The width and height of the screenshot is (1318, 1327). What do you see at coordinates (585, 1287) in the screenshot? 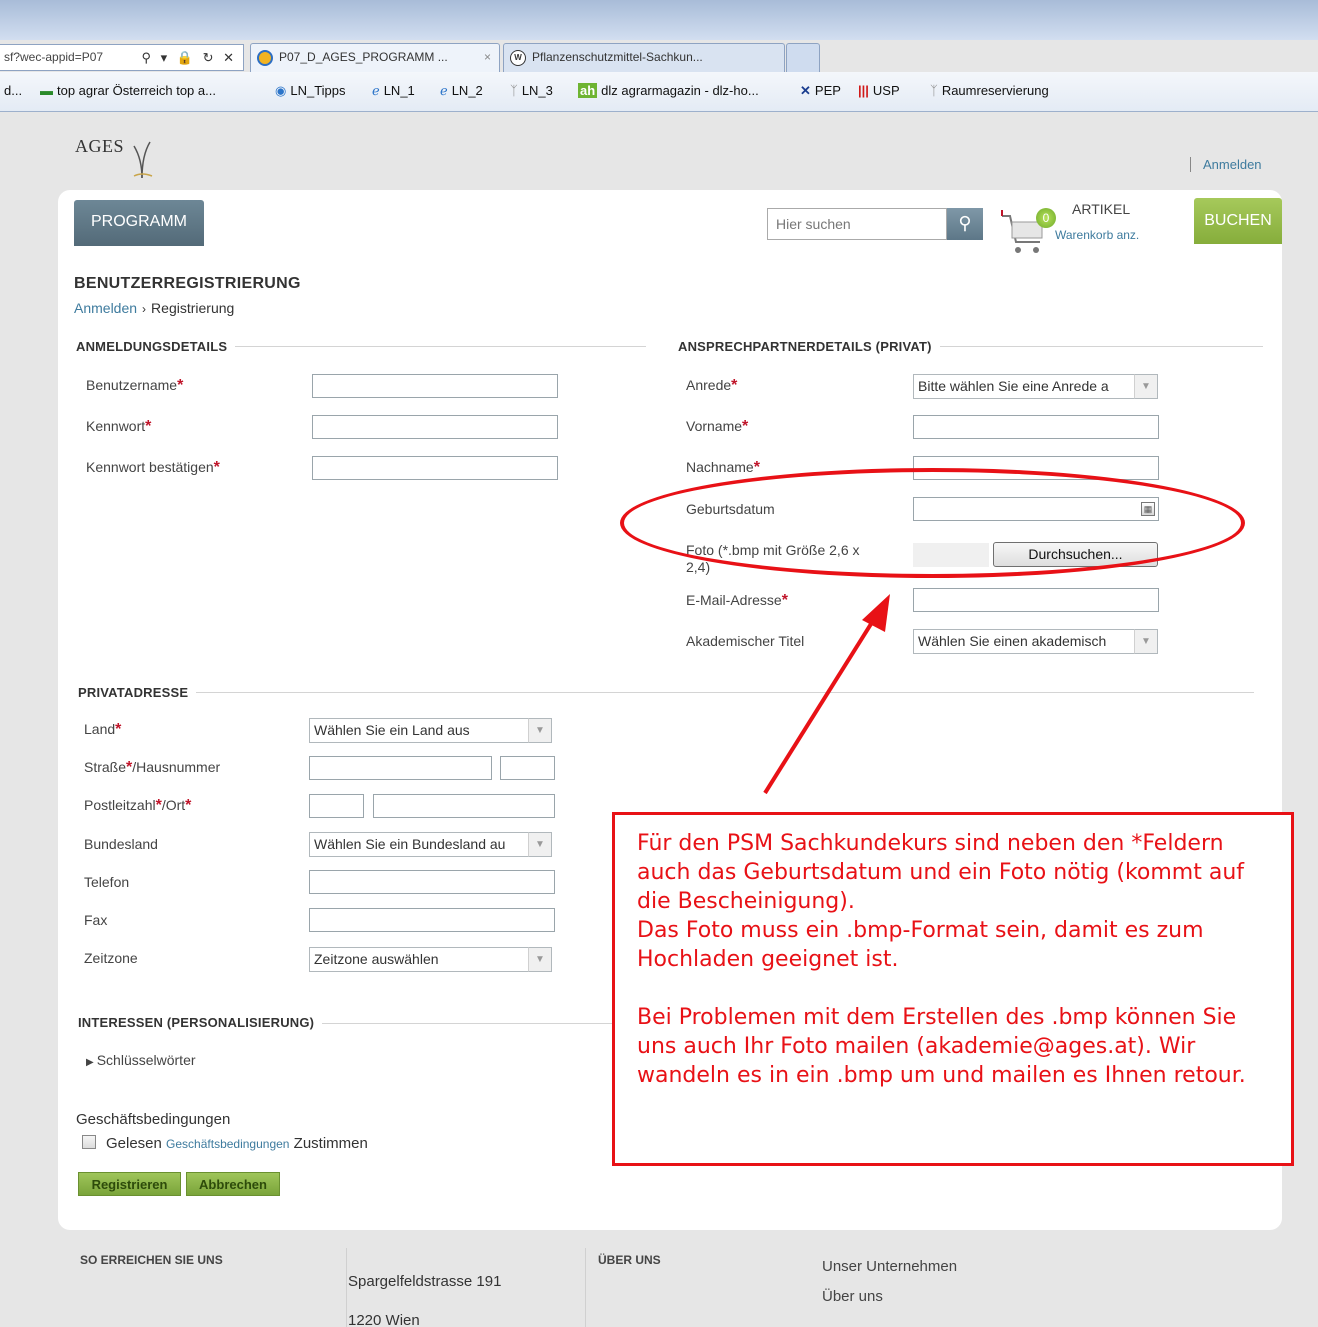
I see `footer-divider` at bounding box center [585, 1287].